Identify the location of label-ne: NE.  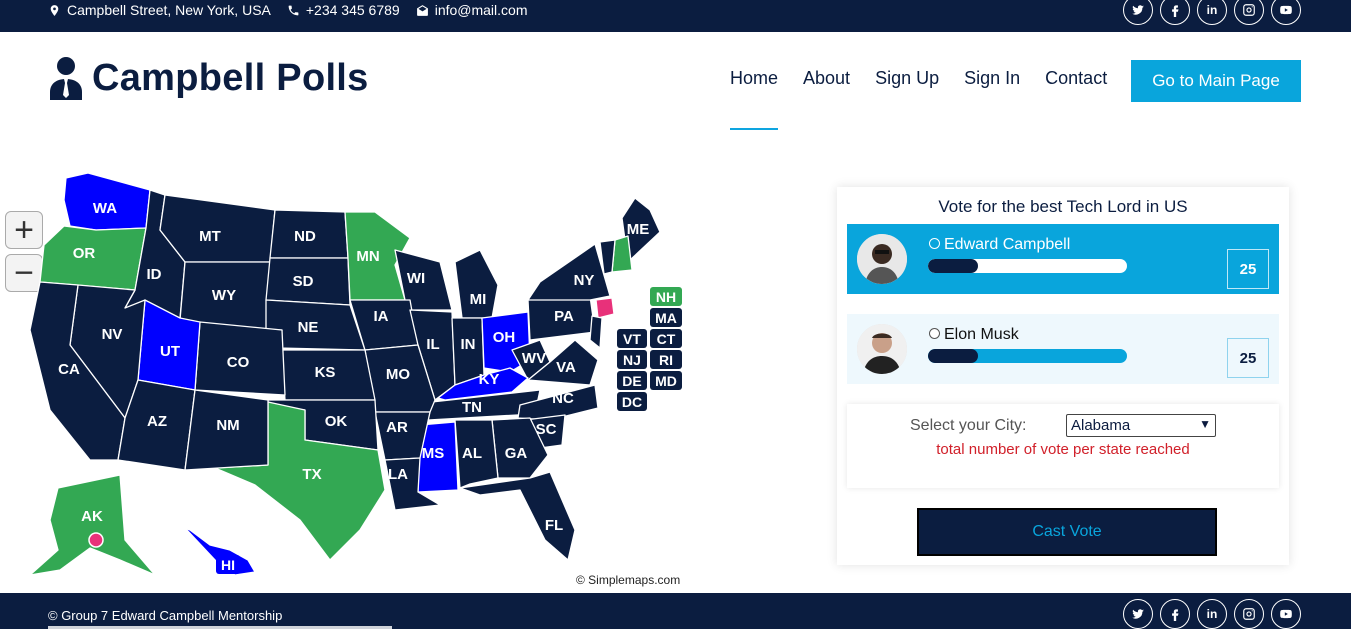
(308, 327).